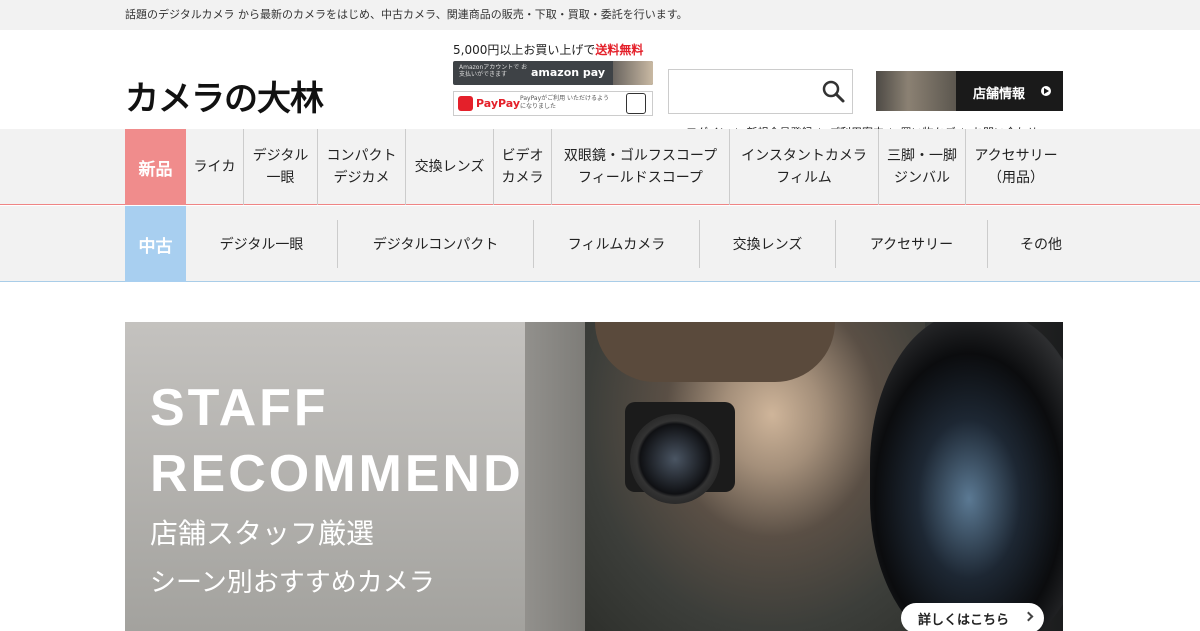 The image size is (1200, 631). What do you see at coordinates (617, 244) in the screenshot?
I see `nav-used-film-camera: フィルムカメラ` at bounding box center [617, 244].